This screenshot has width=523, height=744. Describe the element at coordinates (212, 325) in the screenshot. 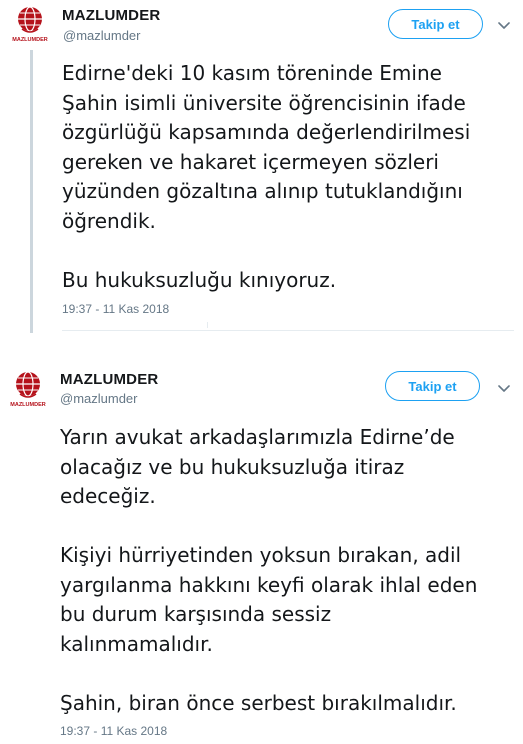

I see `action-separator` at that location.